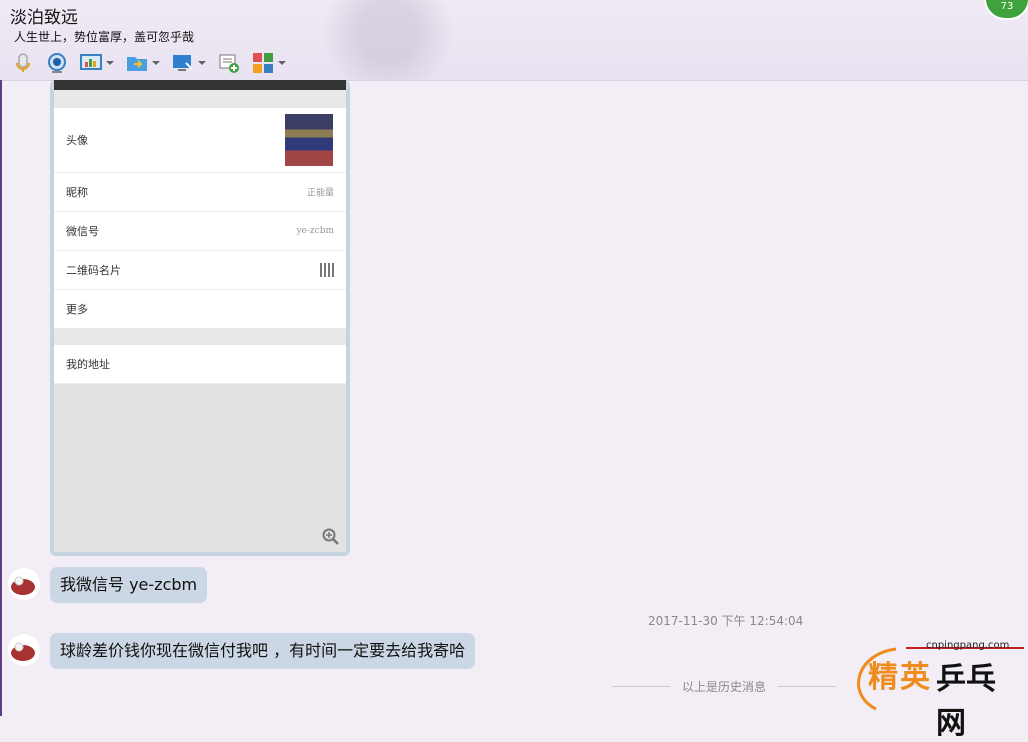  I want to click on apps-button, so click(269, 63).